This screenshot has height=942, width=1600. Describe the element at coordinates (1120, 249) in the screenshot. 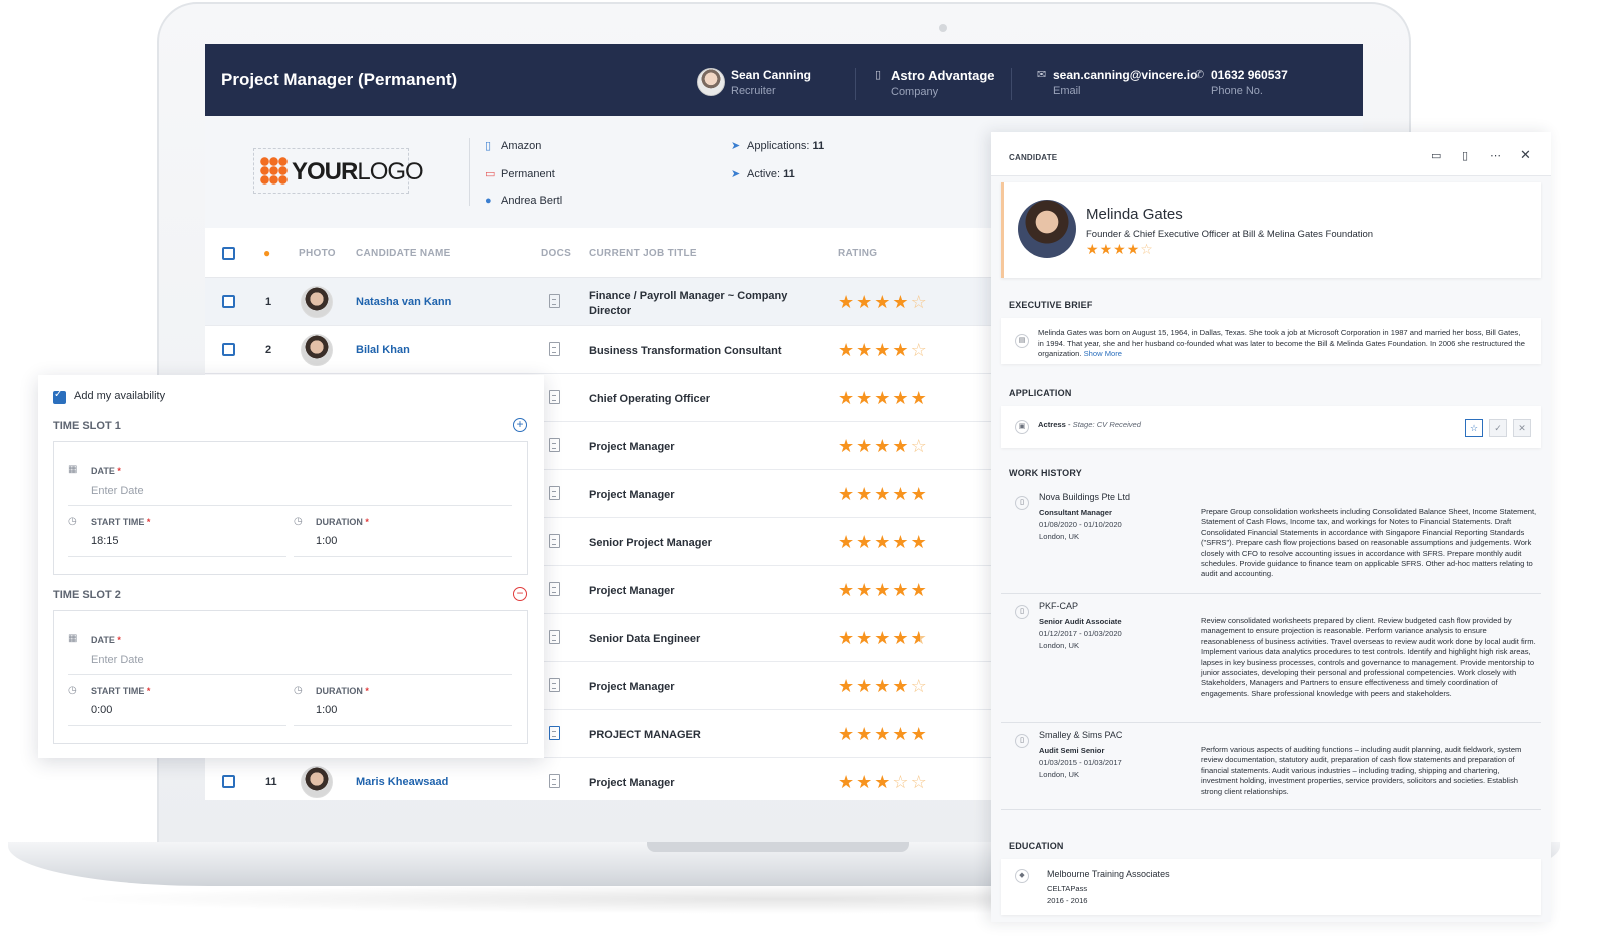

I see `candidate-rating: ★★★★☆` at that location.